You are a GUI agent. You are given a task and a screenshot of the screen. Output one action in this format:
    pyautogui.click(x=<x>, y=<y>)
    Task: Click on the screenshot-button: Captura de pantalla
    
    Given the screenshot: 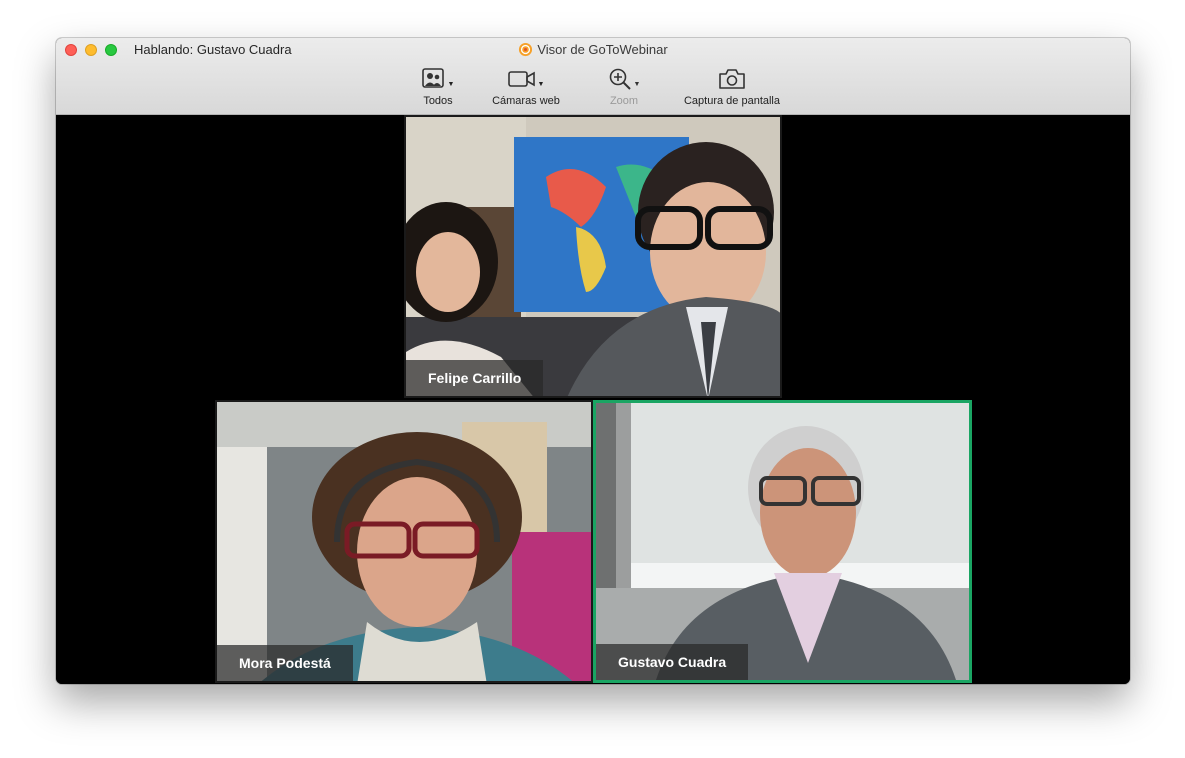 What is the action you would take?
    pyautogui.click(x=732, y=89)
    